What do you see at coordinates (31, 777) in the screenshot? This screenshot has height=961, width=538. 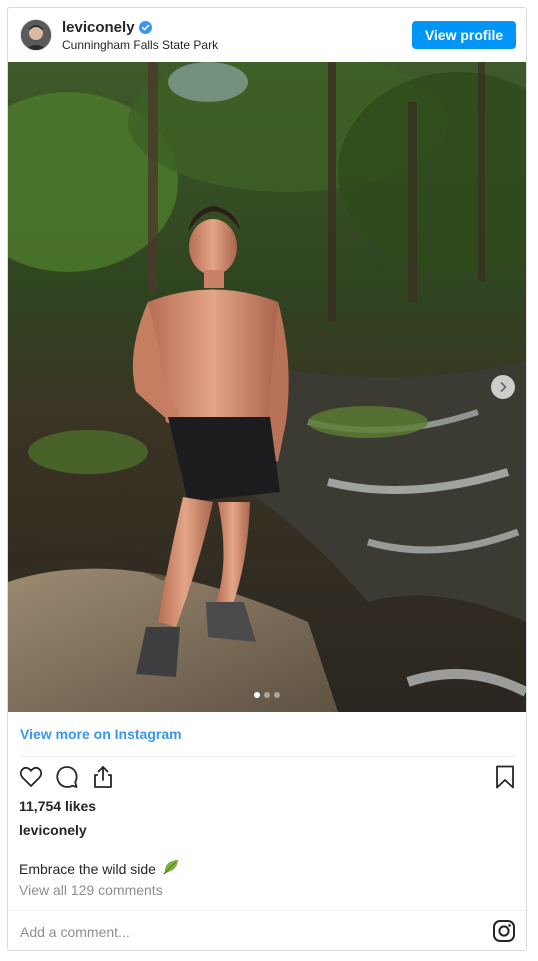 I see `heart-icon` at bounding box center [31, 777].